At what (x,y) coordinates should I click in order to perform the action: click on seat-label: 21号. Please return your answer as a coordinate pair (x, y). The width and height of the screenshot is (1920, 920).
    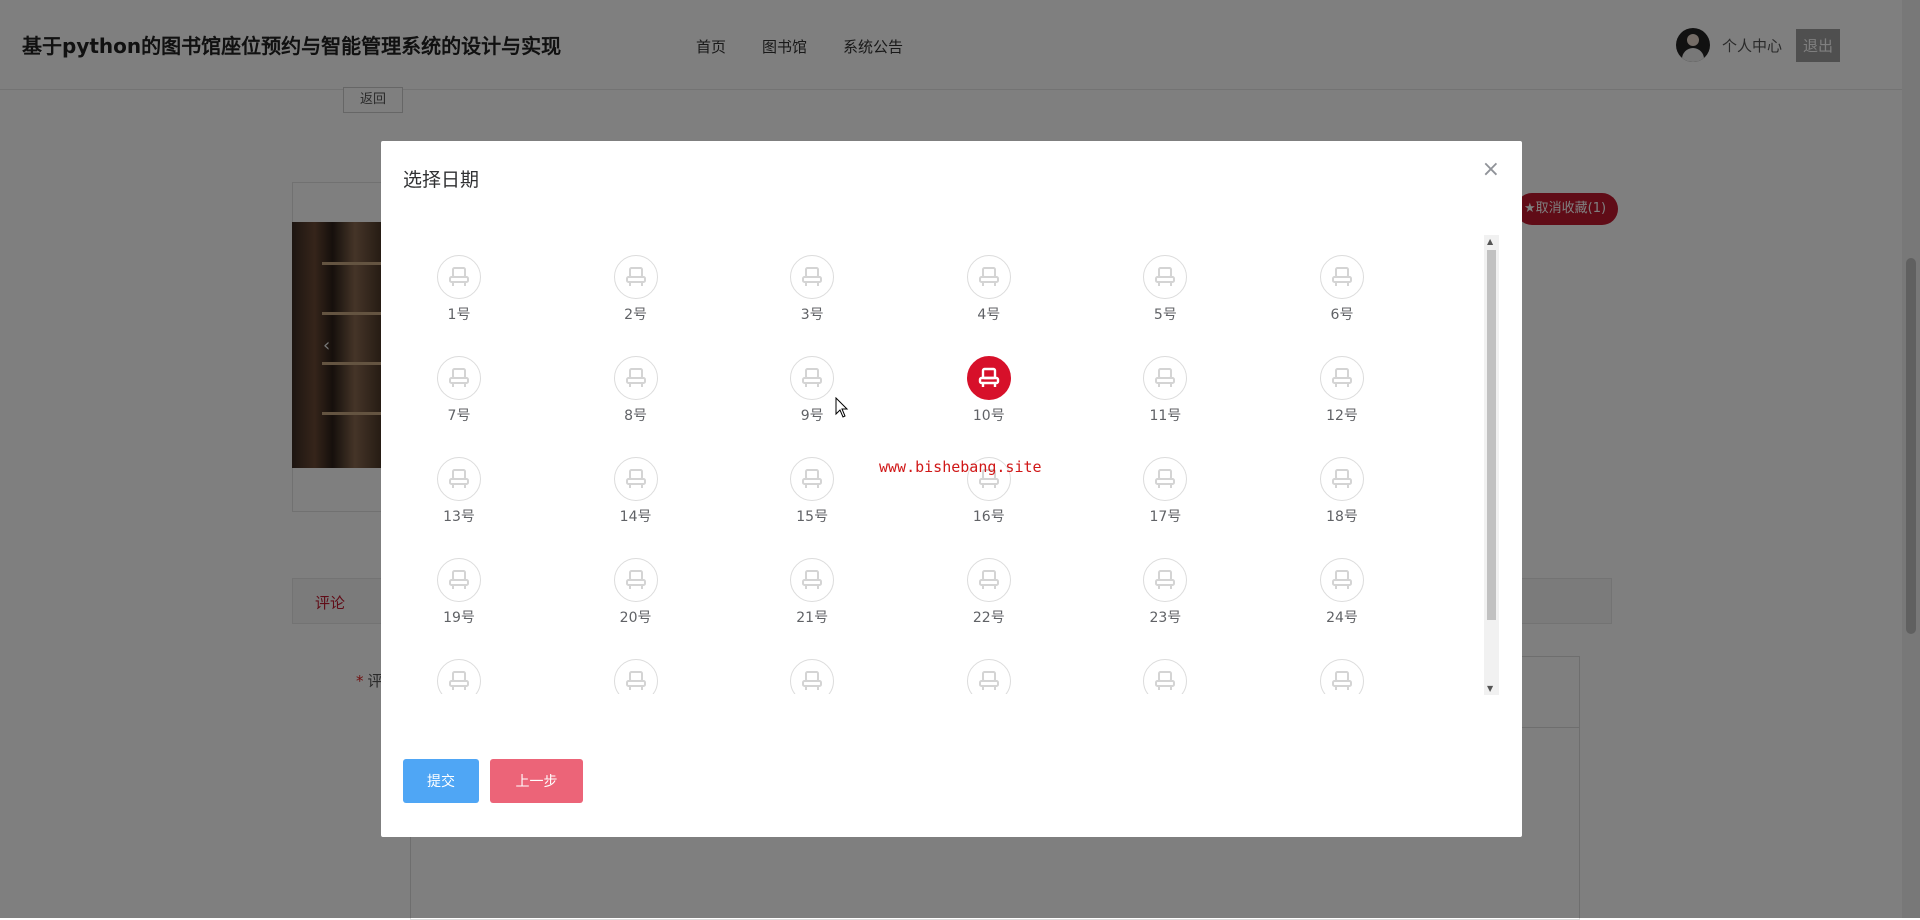
    Looking at the image, I should click on (812, 618).